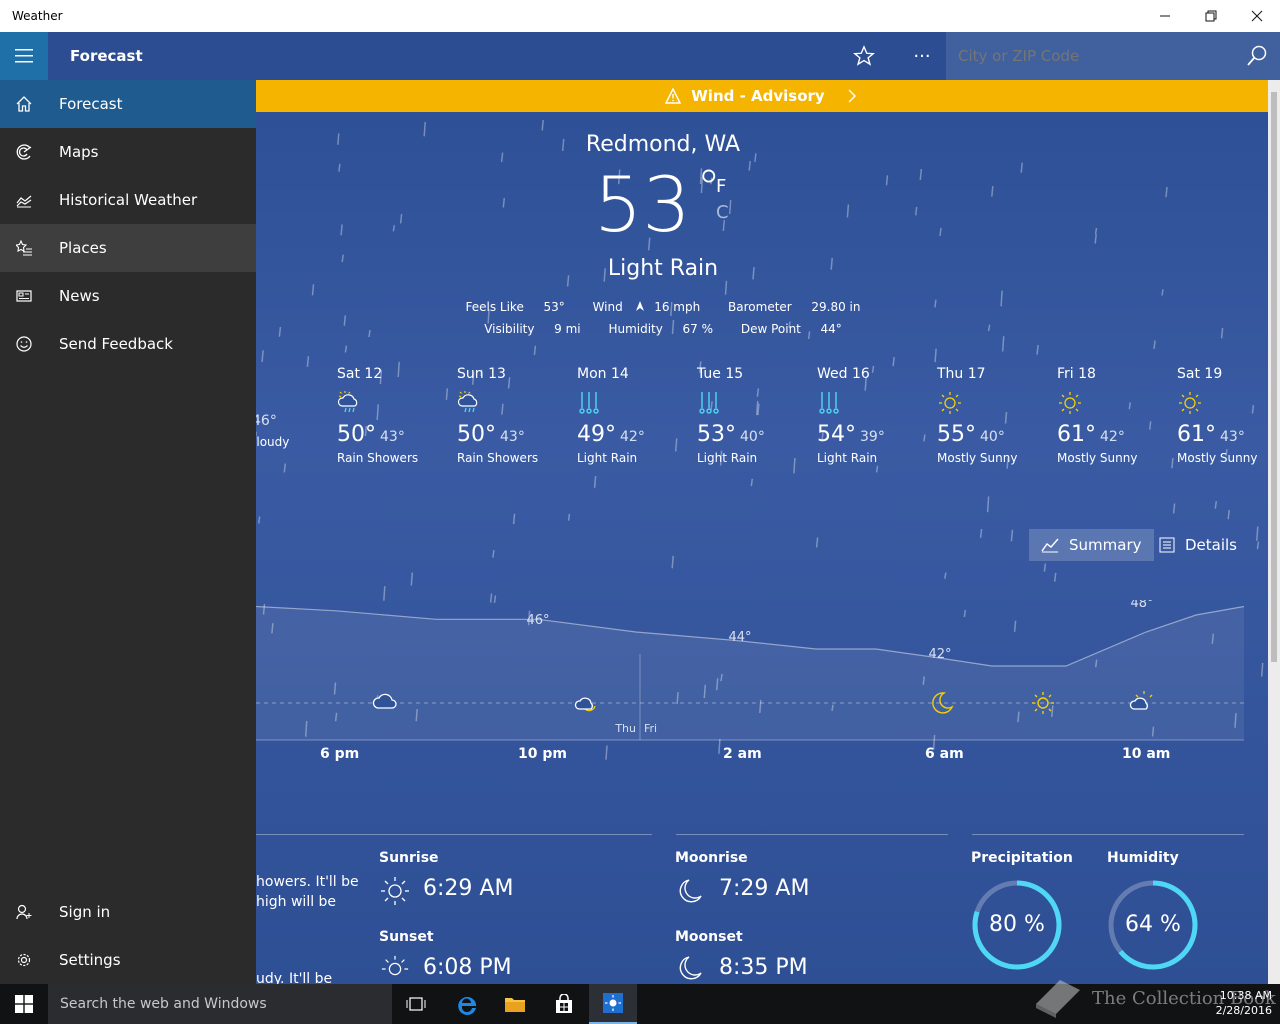 The width and height of the screenshot is (1280, 1024). I want to click on nav-label-places: Places, so click(83, 248).